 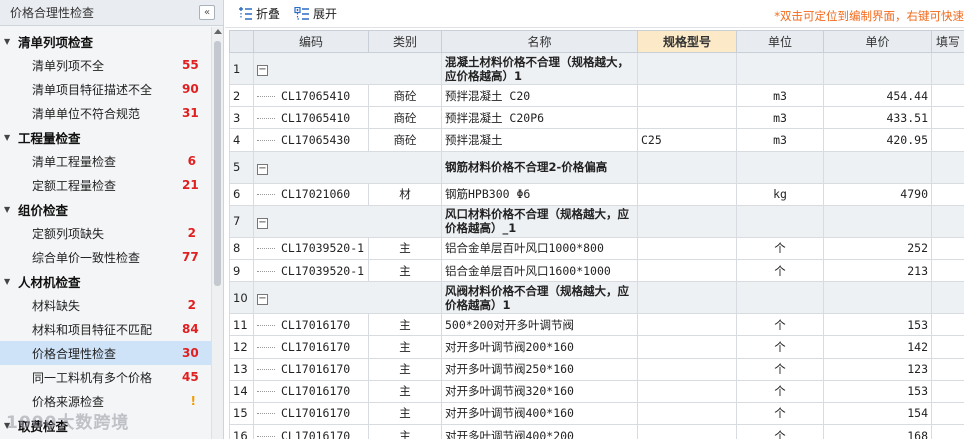 I want to click on name-cell: 预拌混凝土 C20, so click(x=539, y=95).